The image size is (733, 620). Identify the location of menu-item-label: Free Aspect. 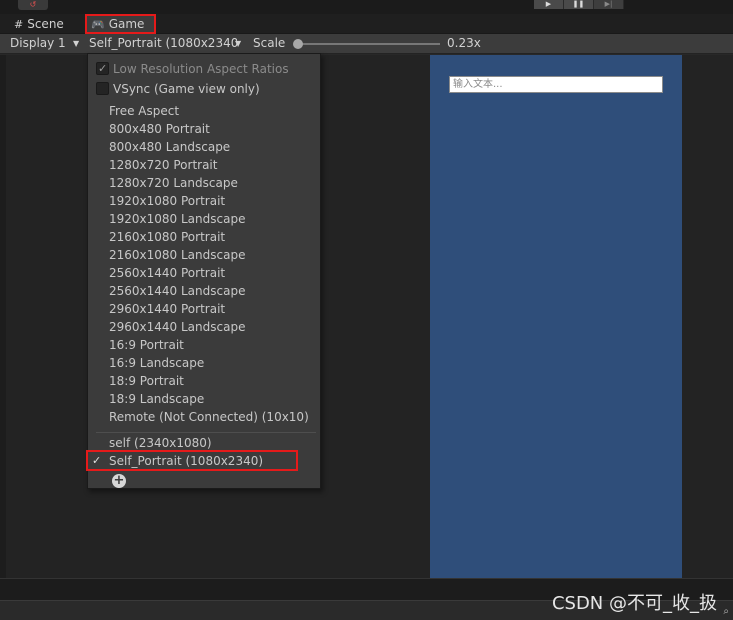
(144, 111).